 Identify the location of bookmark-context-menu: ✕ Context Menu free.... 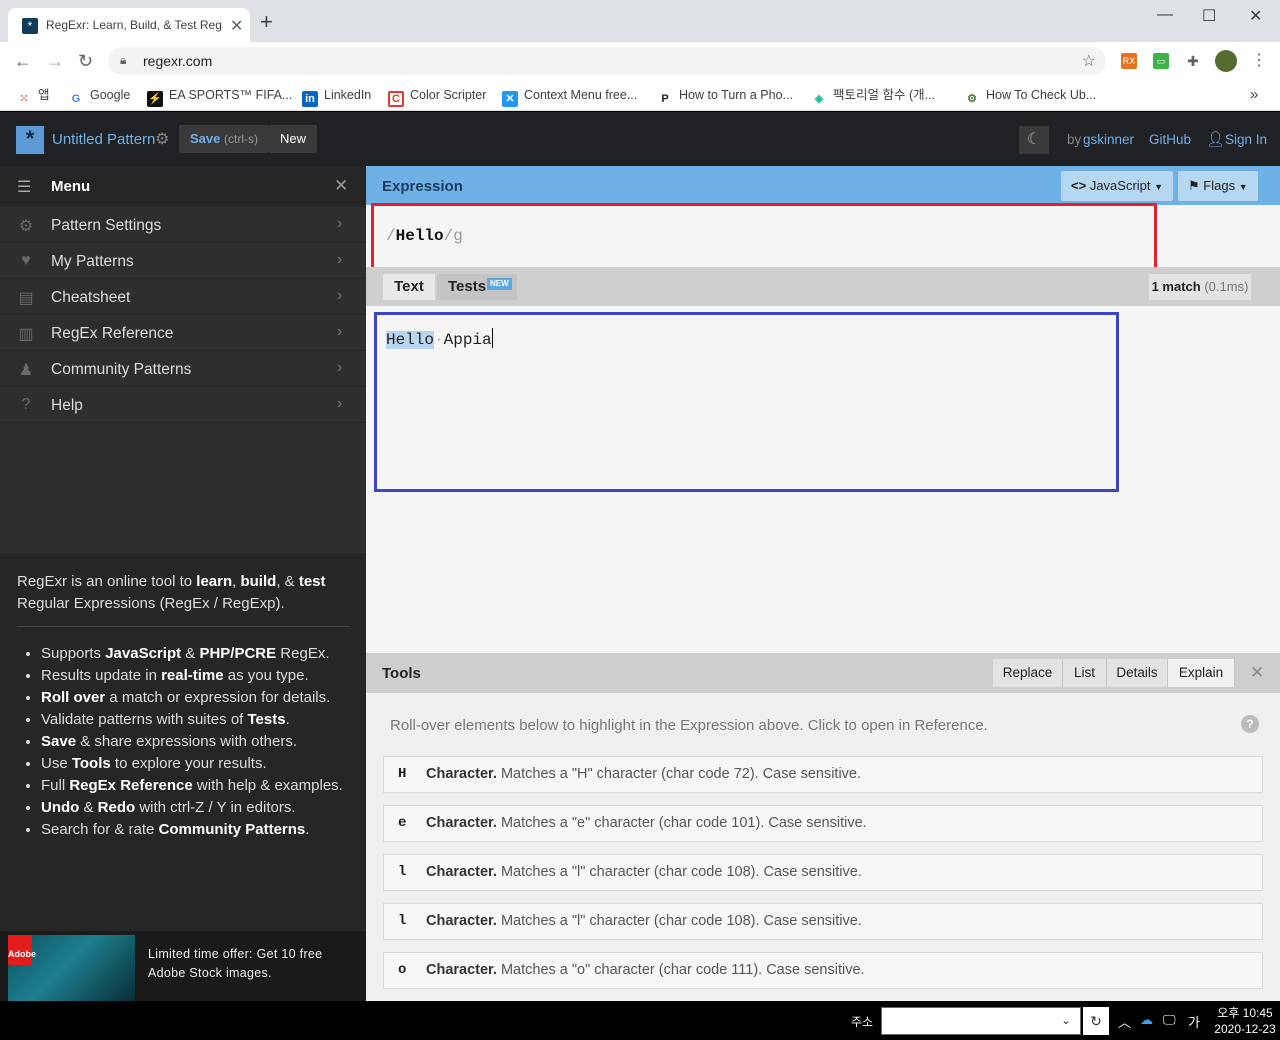
(569, 96).